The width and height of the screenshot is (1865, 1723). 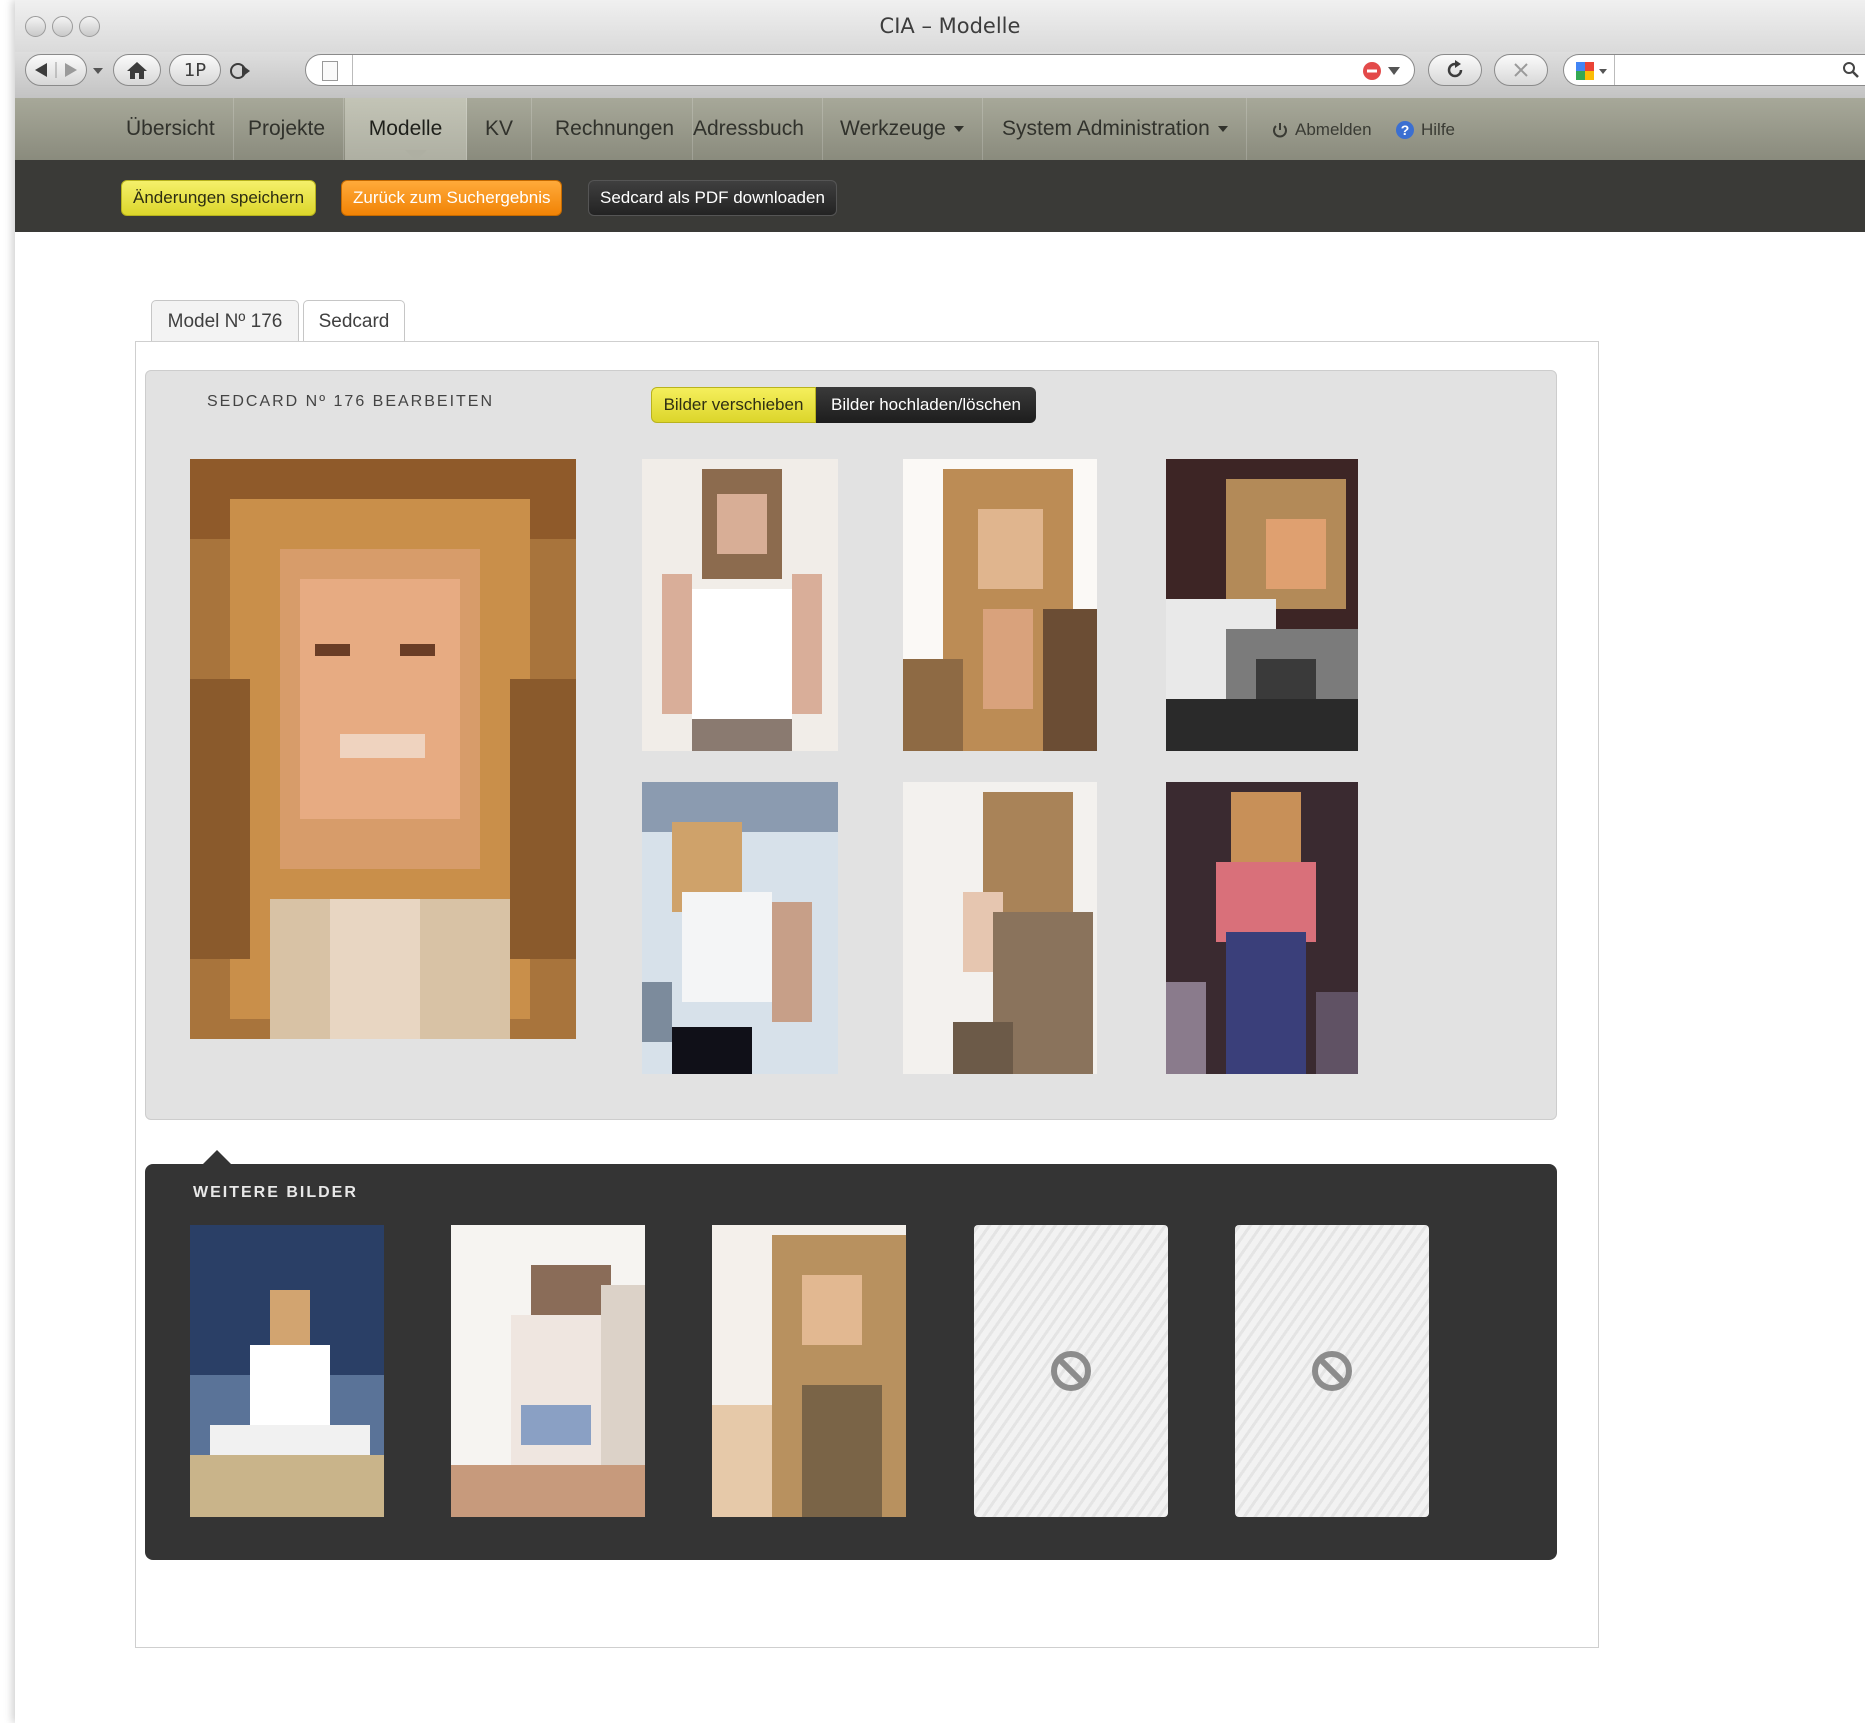 I want to click on stop-button, so click(x=1521, y=70).